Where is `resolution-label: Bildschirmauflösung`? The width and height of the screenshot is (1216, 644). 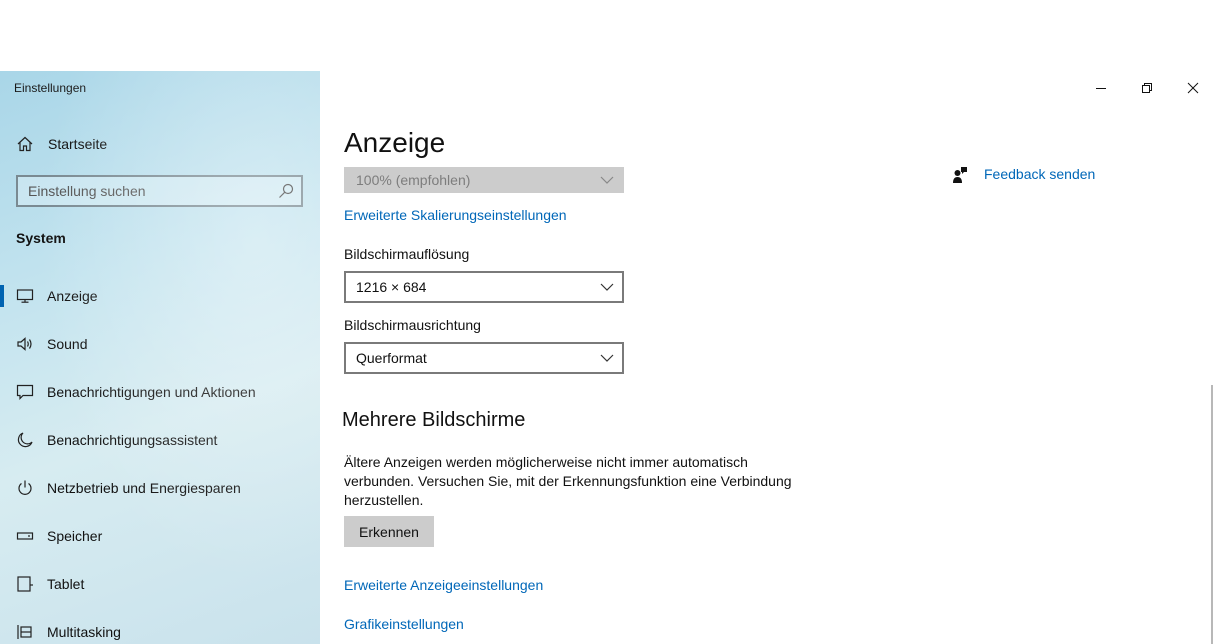 resolution-label: Bildschirmauflösung is located at coordinates (407, 254).